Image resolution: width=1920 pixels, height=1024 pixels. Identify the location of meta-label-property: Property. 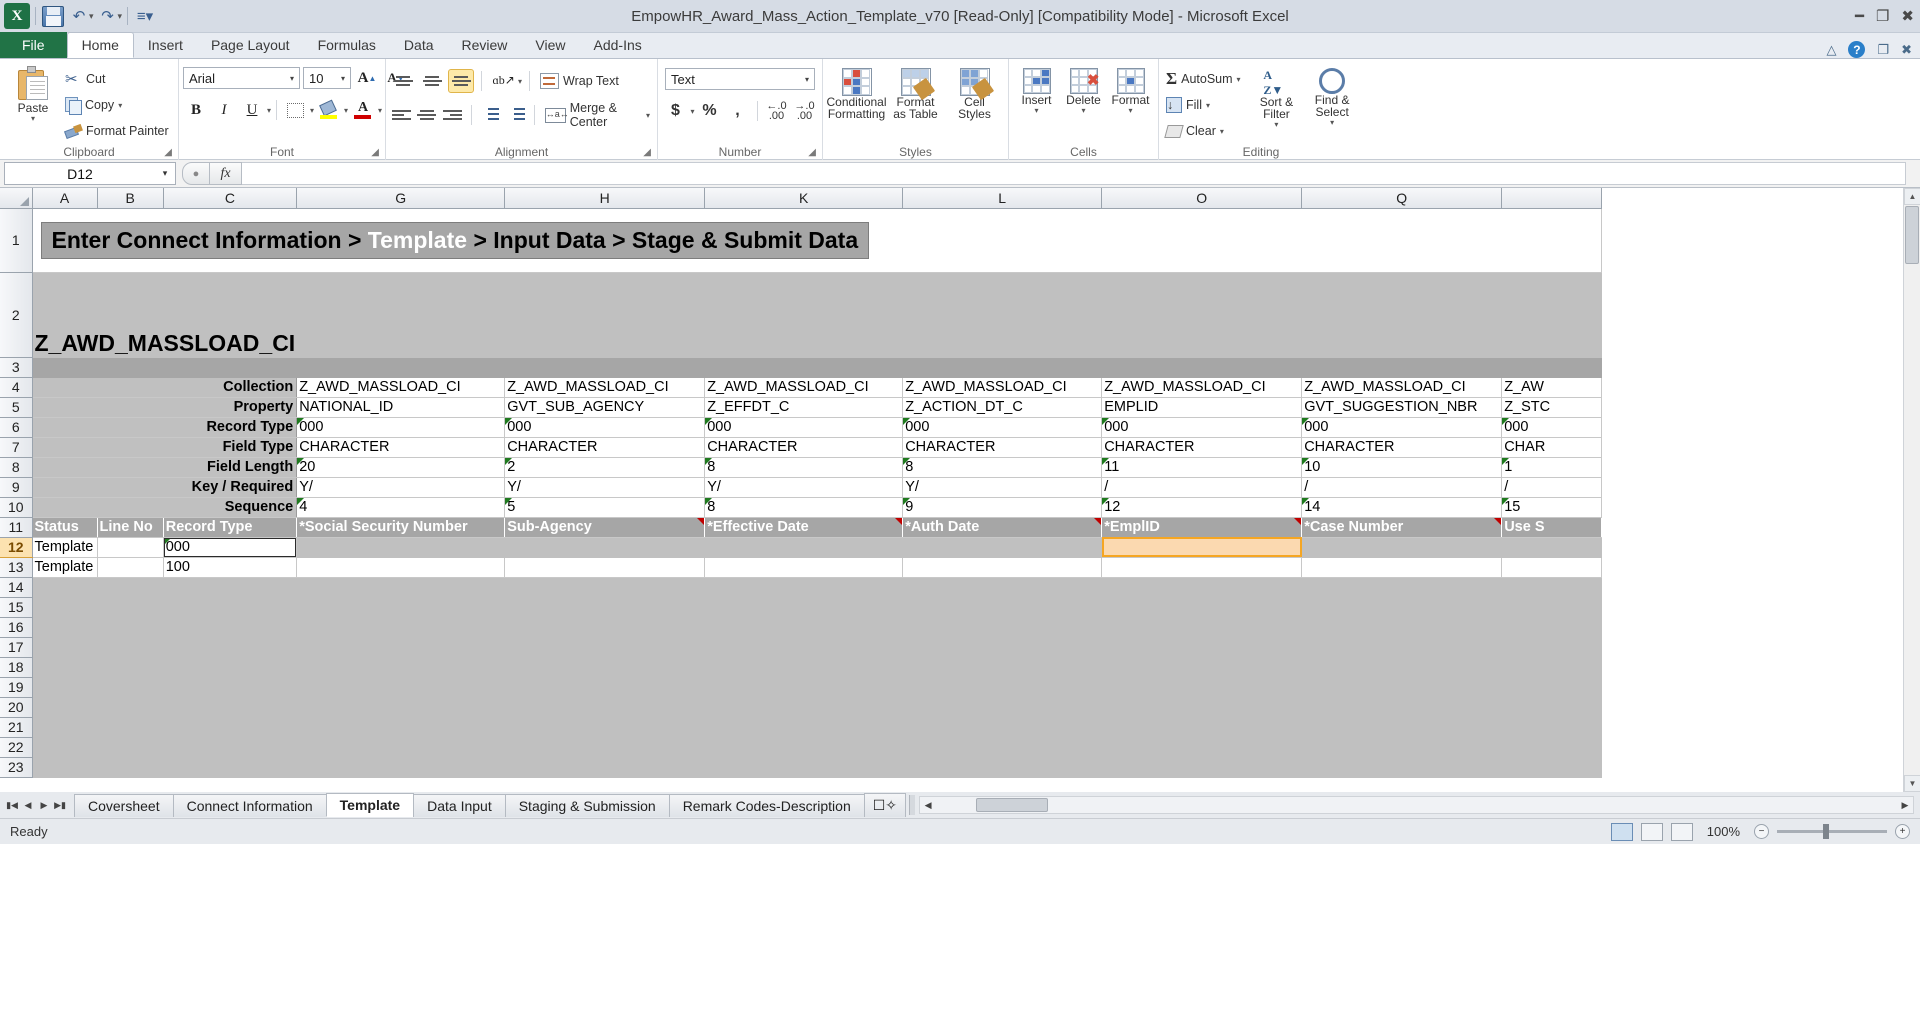
(165, 407).